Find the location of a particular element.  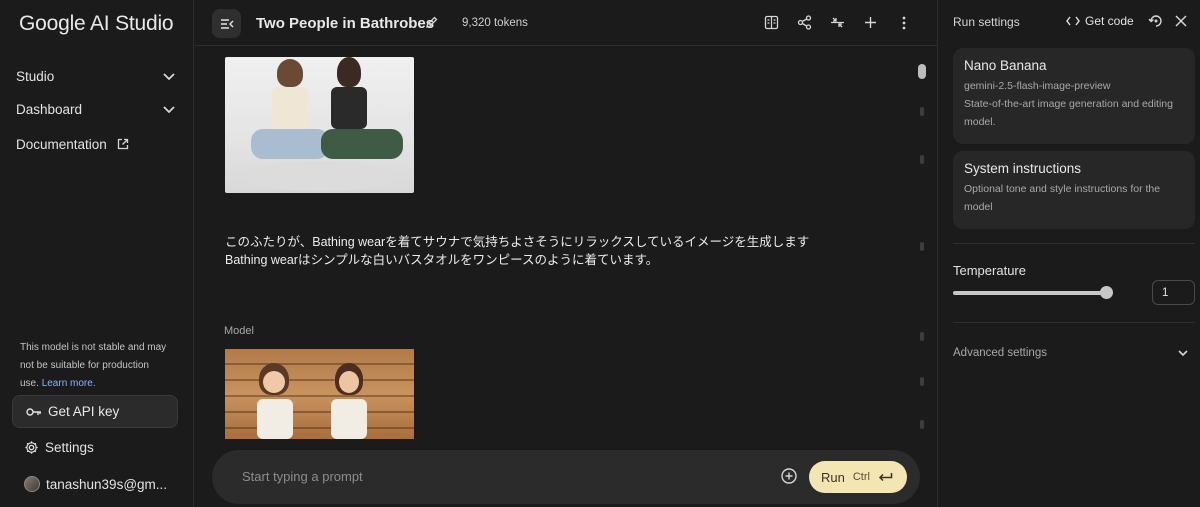

add-icon is located at coordinates (870, 22).